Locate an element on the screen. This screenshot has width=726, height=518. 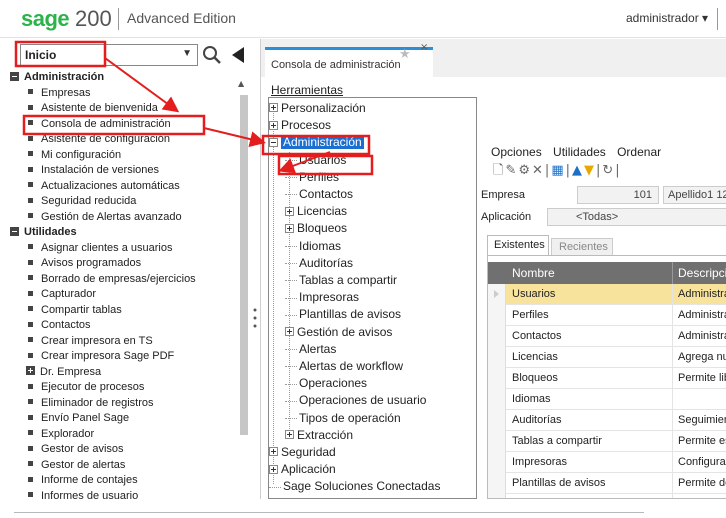
admin-tree-node: Idiomas is located at coordinates (313, 246).